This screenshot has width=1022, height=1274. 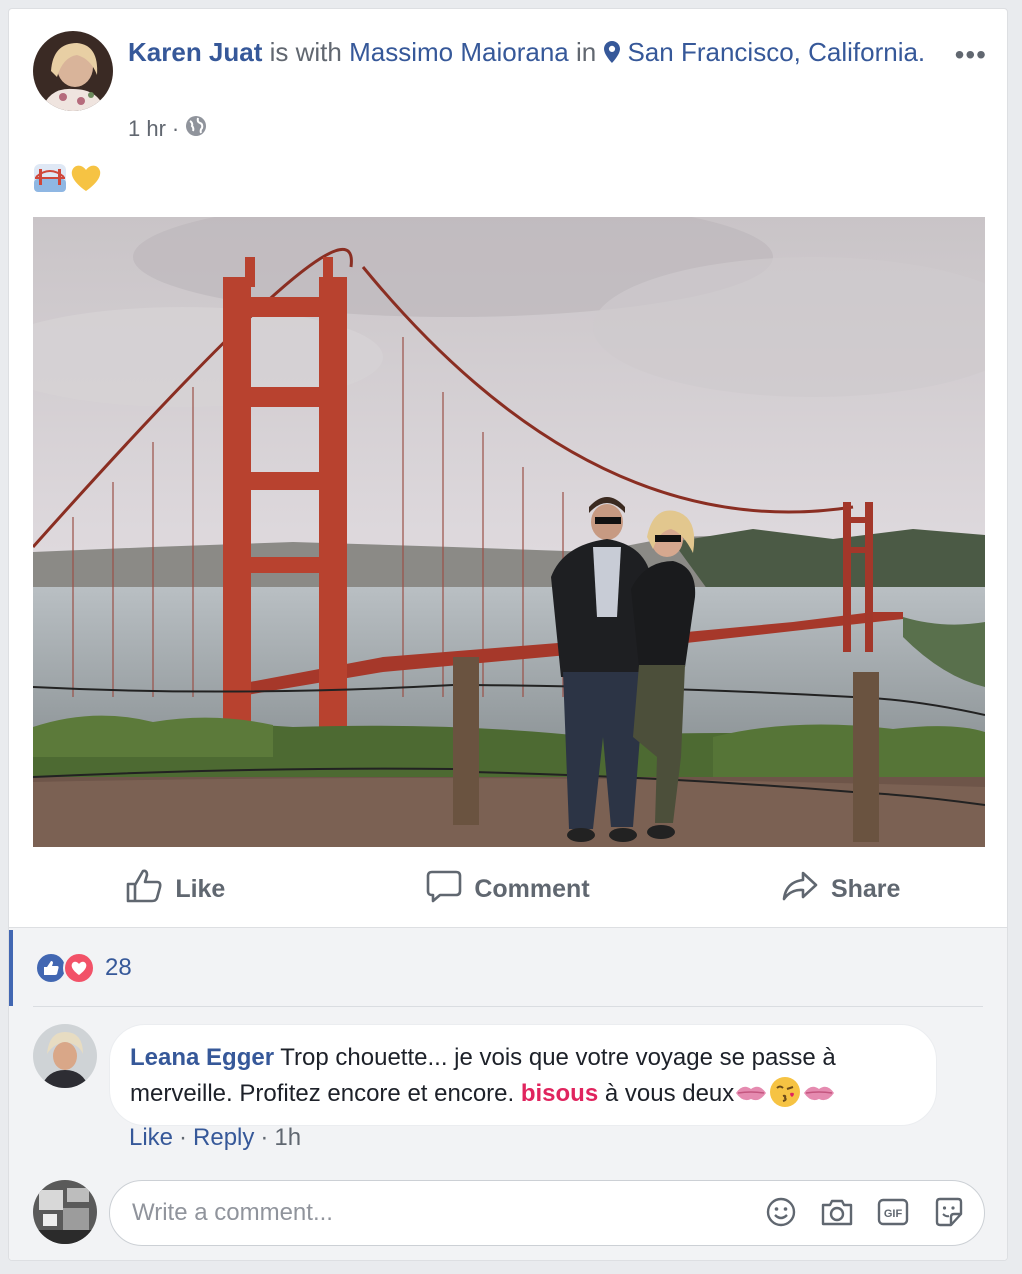 I want to click on kissing-face-icon, so click(x=785, y=1092).